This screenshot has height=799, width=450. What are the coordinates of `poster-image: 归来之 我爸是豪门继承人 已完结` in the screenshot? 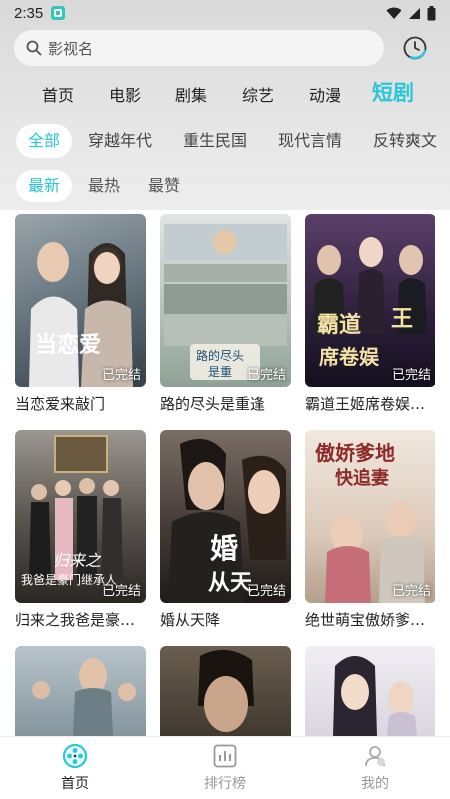 It's located at (80, 516).